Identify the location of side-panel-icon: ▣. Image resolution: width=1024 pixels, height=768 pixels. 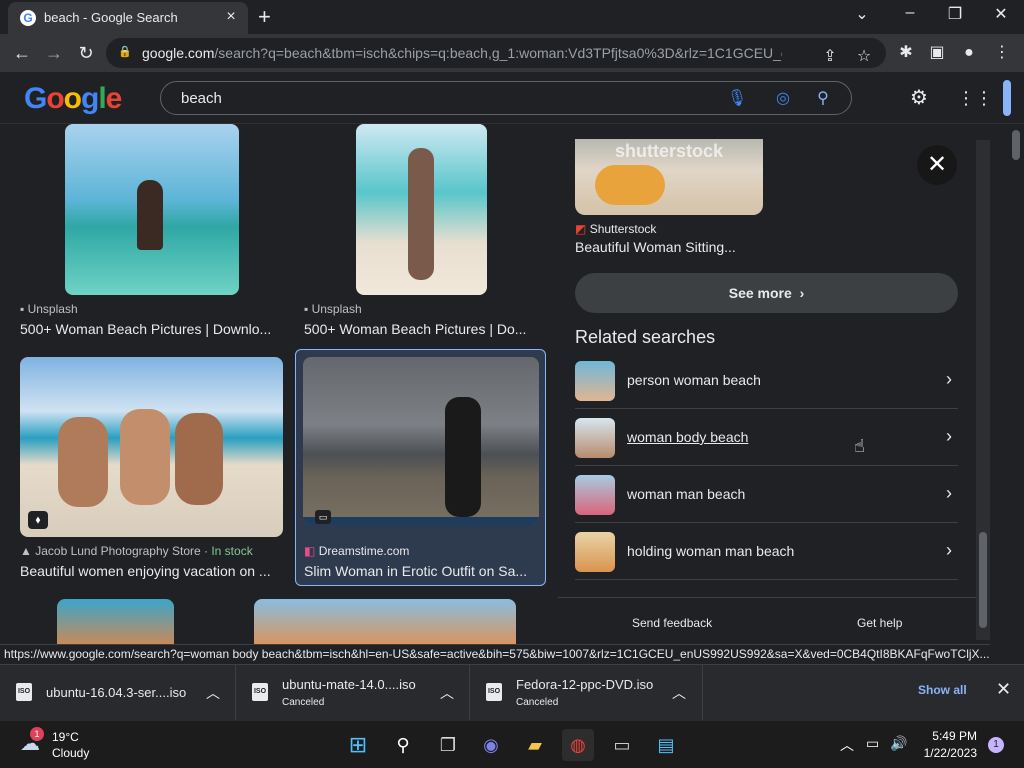
(937, 53).